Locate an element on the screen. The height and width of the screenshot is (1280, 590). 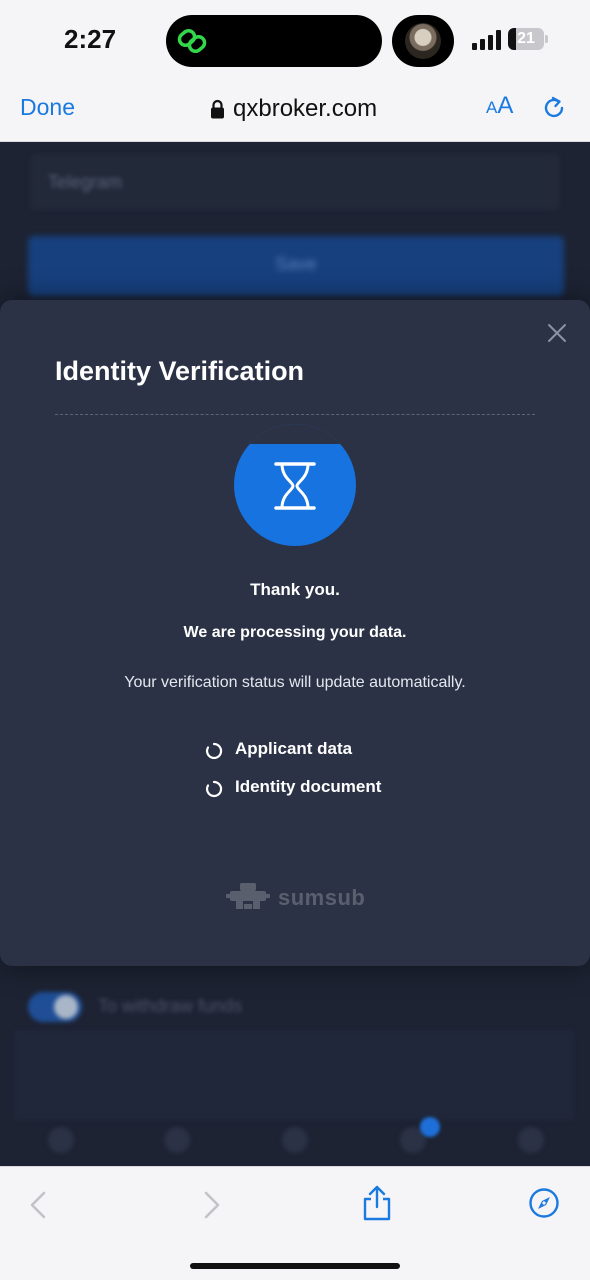
checklist-label: Applicant data is located at coordinates (294, 748).